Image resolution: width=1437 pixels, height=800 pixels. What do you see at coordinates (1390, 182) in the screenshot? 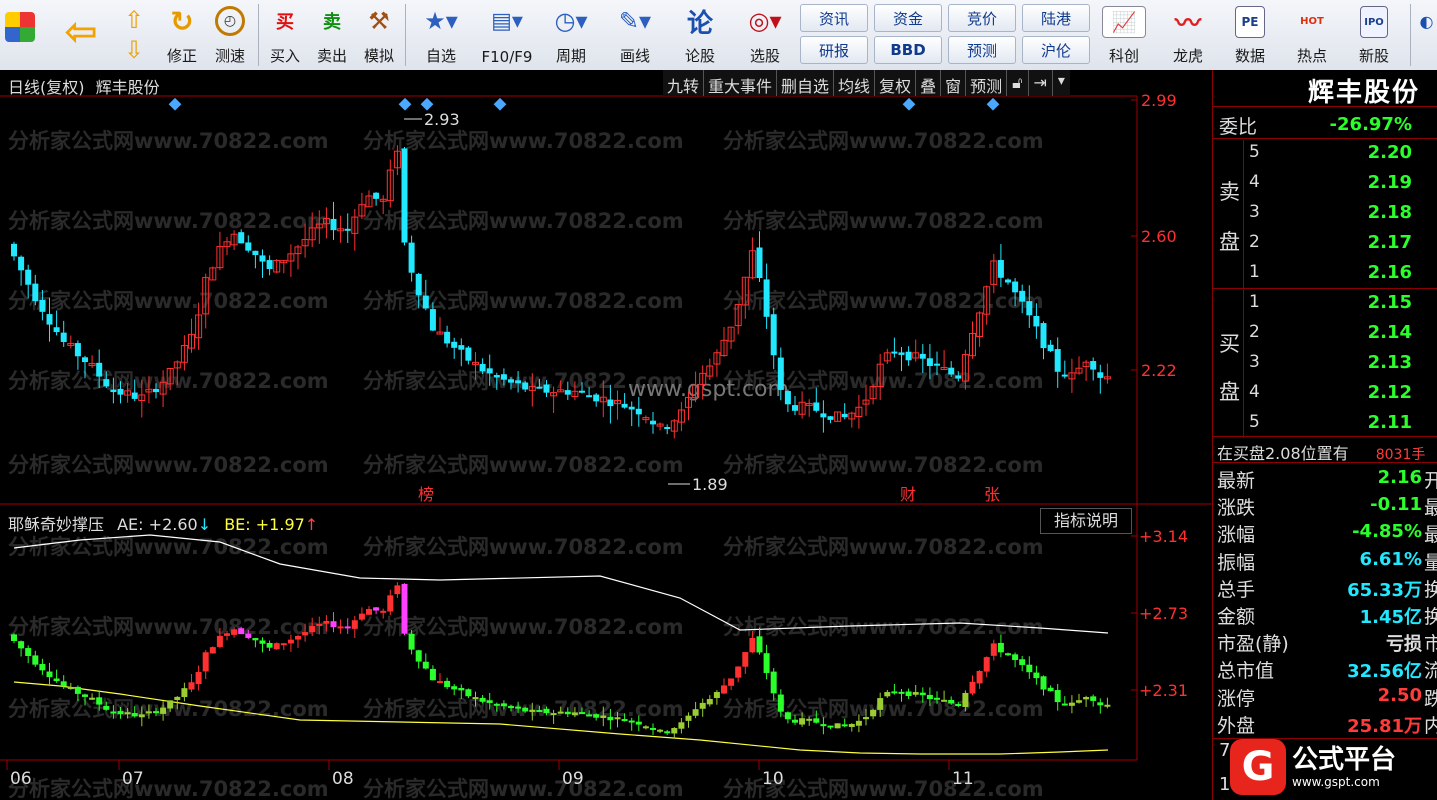
I see `sell-price: 2.19` at bounding box center [1390, 182].